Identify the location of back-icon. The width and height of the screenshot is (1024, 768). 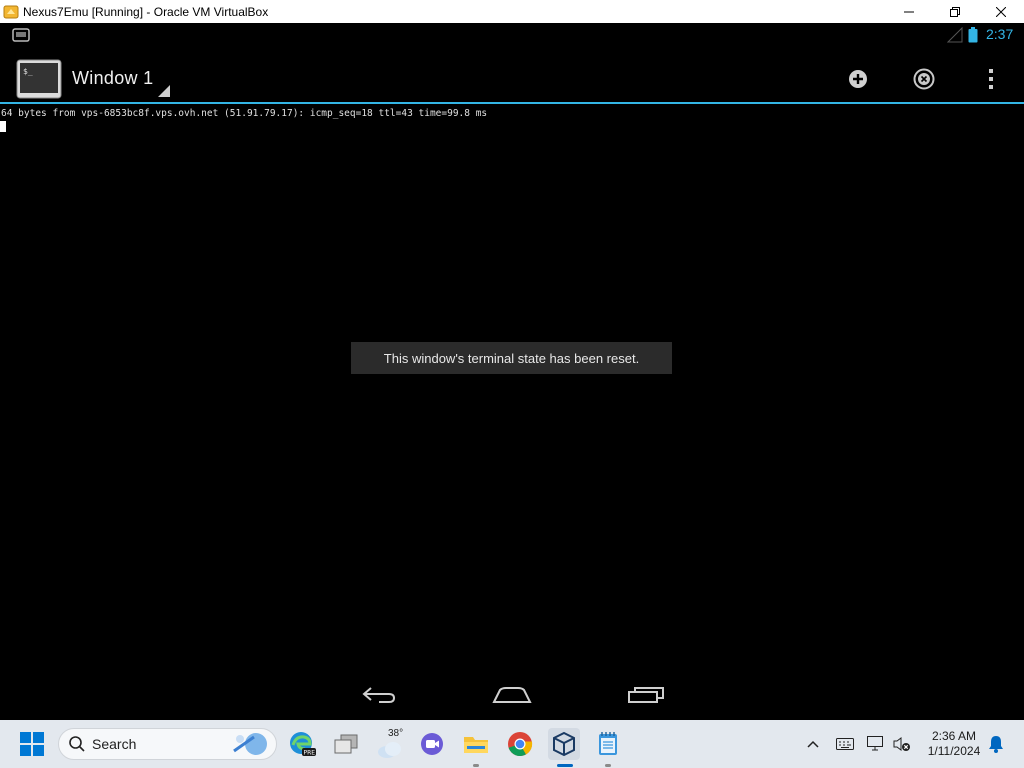
(379, 695).